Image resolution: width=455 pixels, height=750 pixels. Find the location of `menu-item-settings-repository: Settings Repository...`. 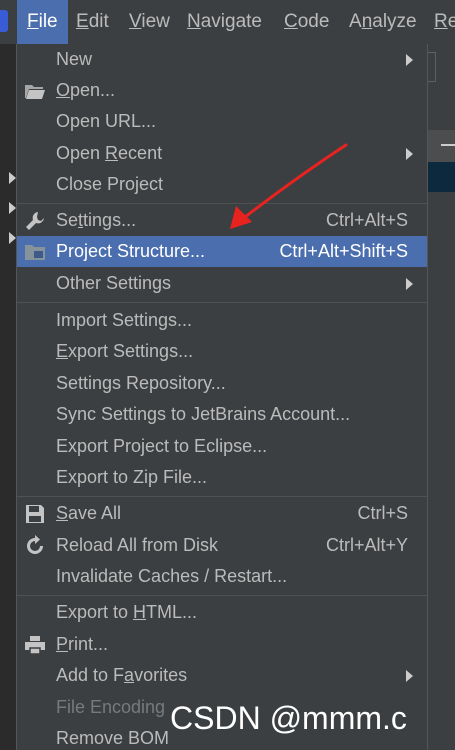

menu-item-settings-repository: Settings Repository... is located at coordinates (222, 383).